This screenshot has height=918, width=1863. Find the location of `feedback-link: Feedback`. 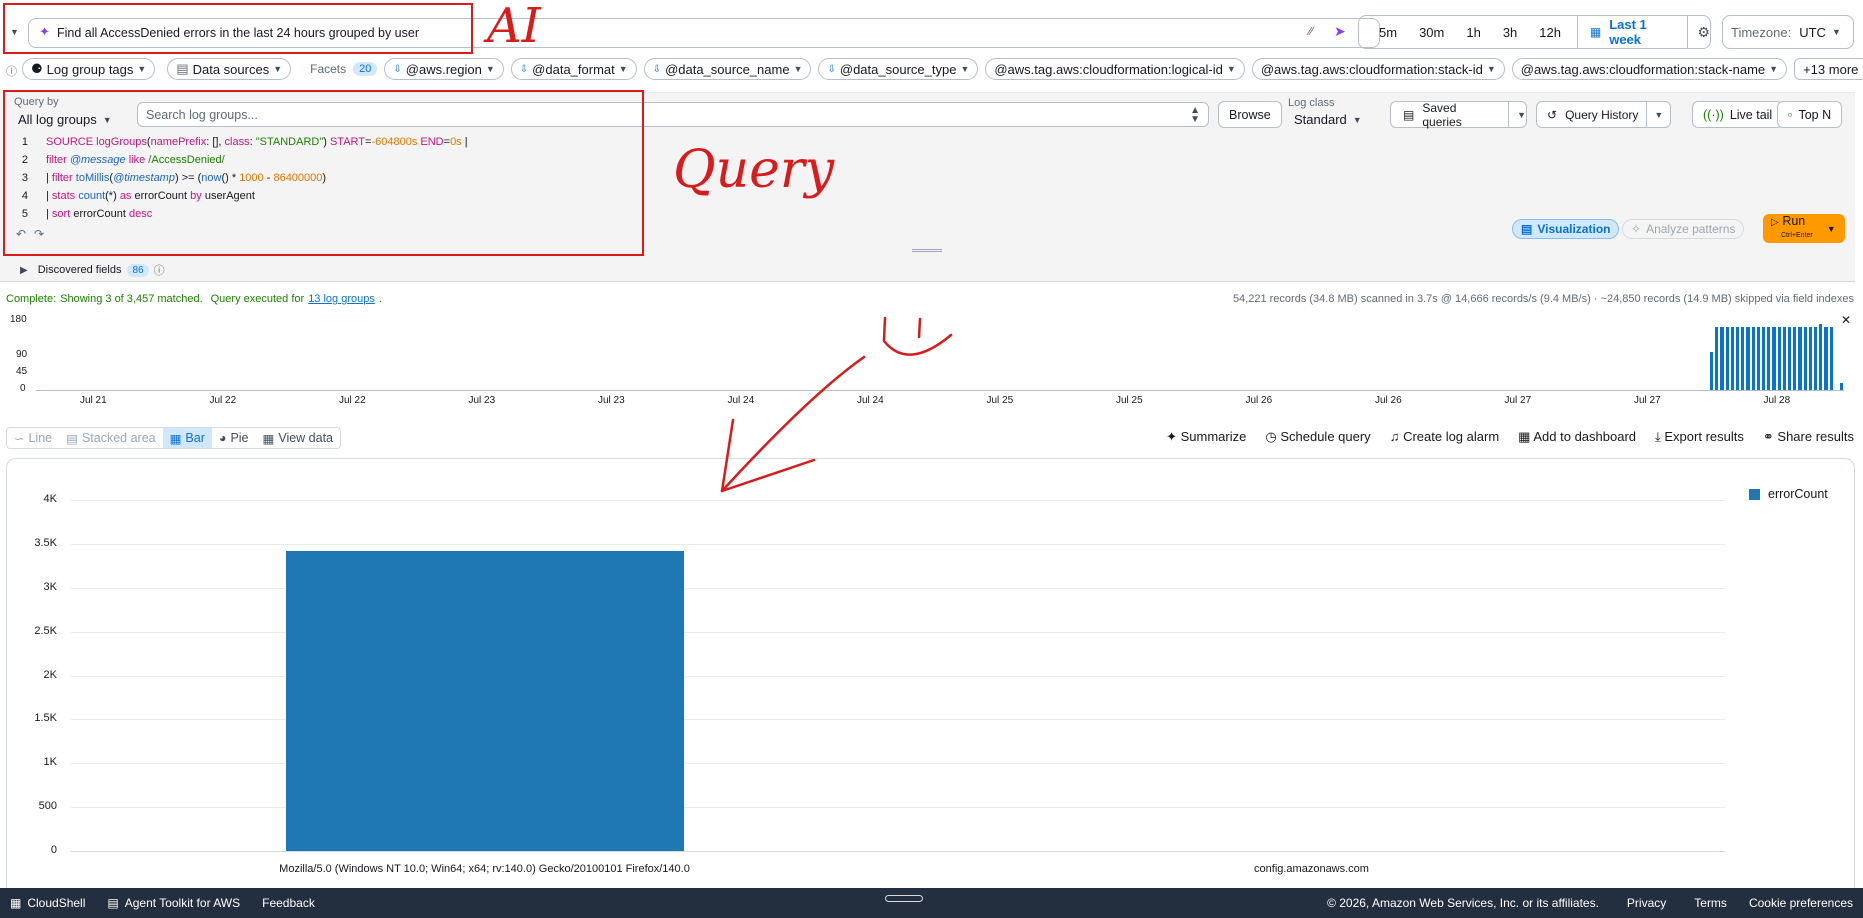

feedback-link: Feedback is located at coordinates (288, 903).